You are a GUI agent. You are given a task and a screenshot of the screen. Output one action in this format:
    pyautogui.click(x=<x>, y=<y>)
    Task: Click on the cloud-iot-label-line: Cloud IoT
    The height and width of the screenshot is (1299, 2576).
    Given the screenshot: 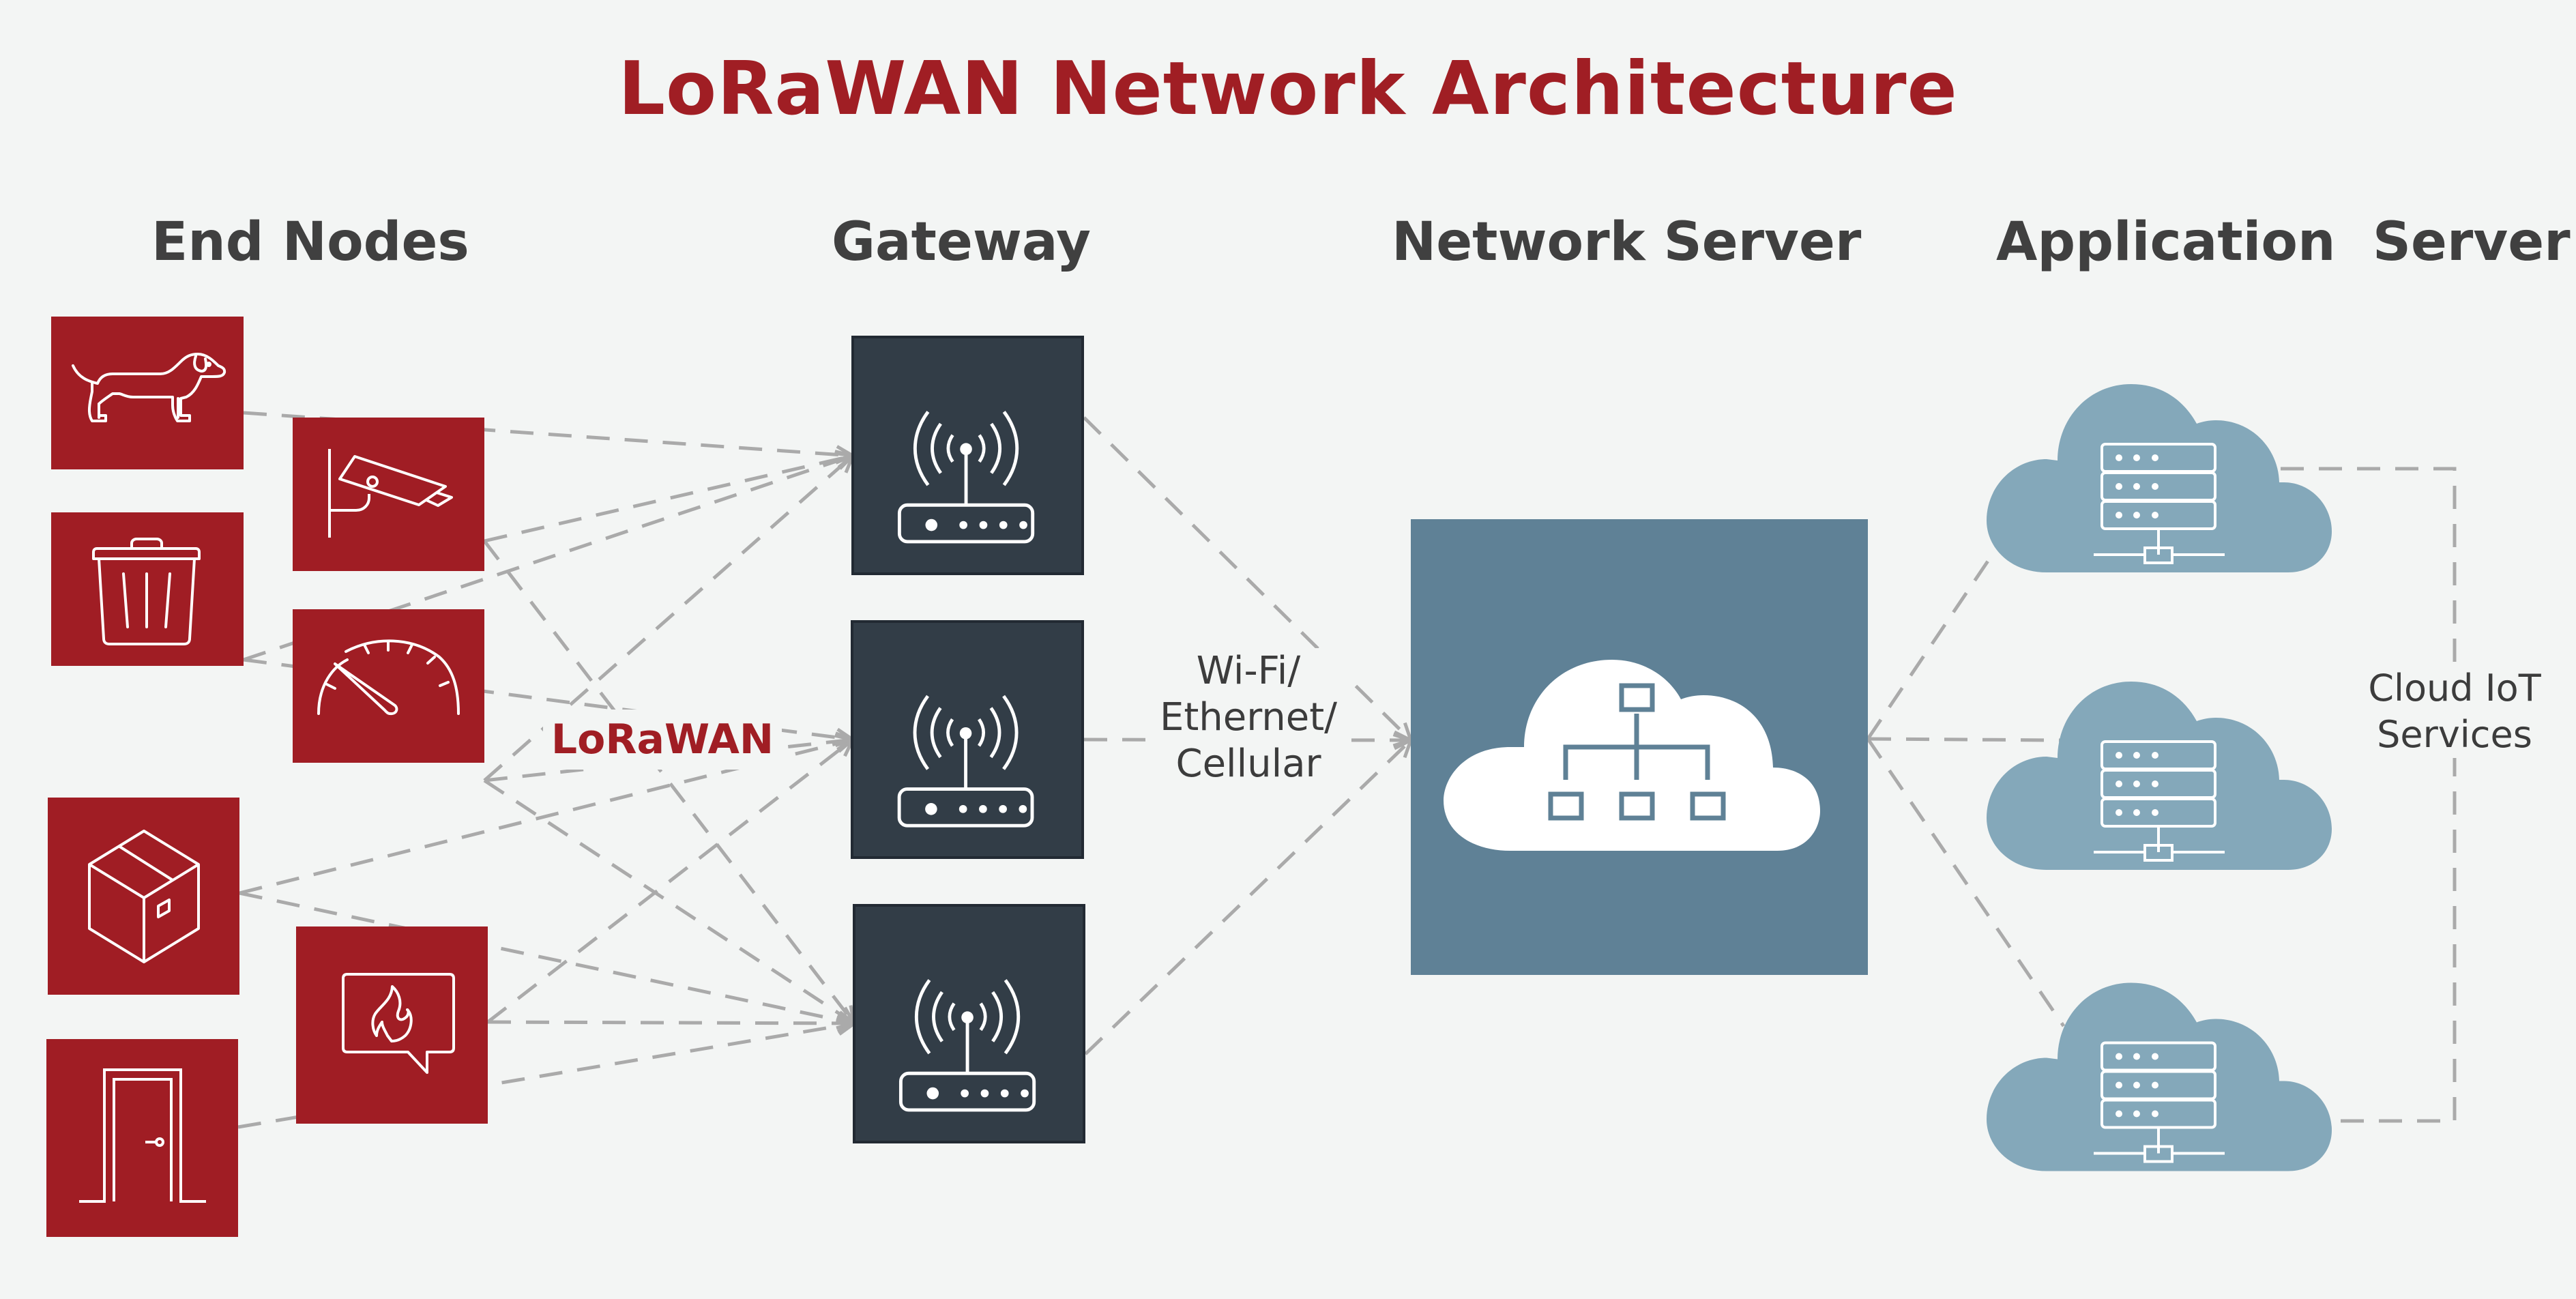 What is the action you would take?
    pyautogui.click(x=2454, y=688)
    